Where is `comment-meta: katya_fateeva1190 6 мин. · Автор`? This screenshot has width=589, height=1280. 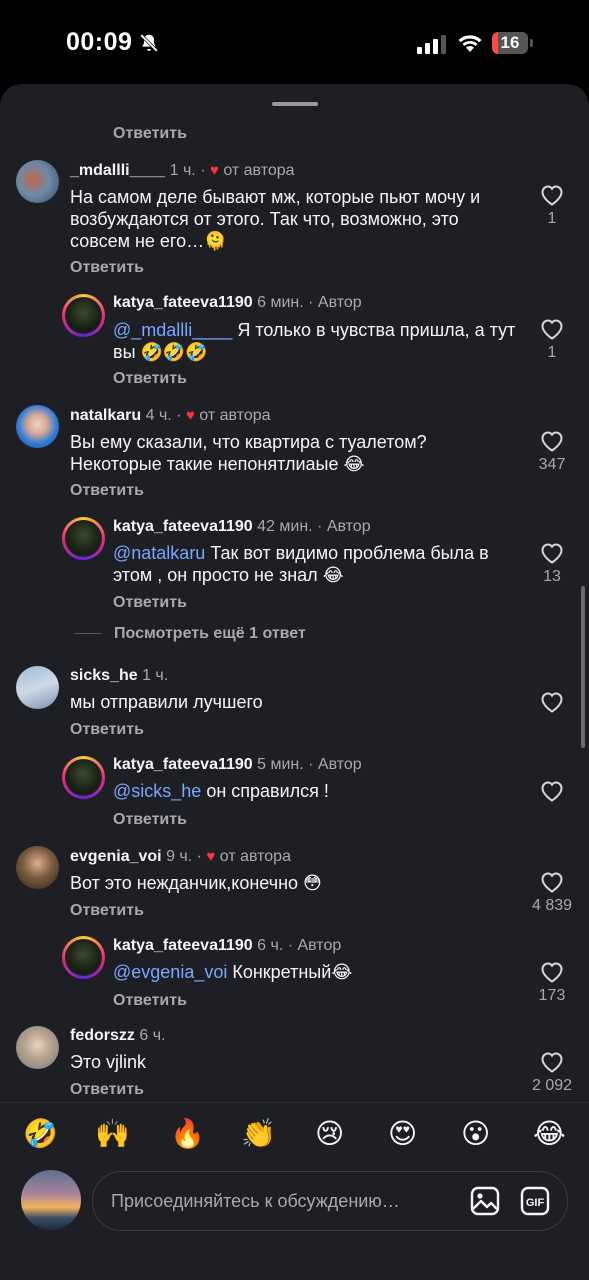 comment-meta: katya_fateeva1190 6 мин. · Автор is located at coordinates (237, 302).